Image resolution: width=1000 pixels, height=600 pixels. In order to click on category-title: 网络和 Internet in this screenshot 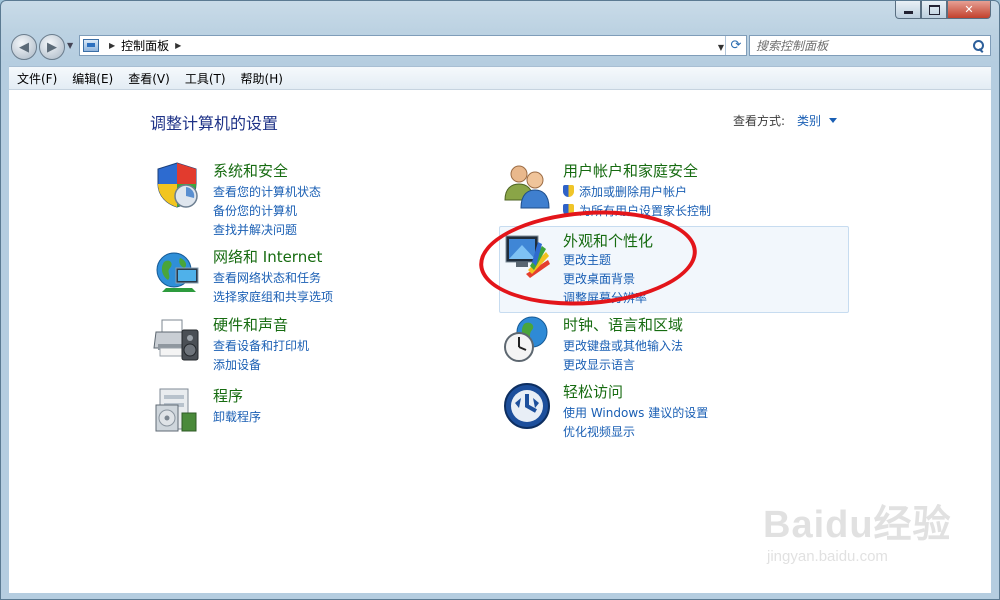, I will do `click(267, 256)`.